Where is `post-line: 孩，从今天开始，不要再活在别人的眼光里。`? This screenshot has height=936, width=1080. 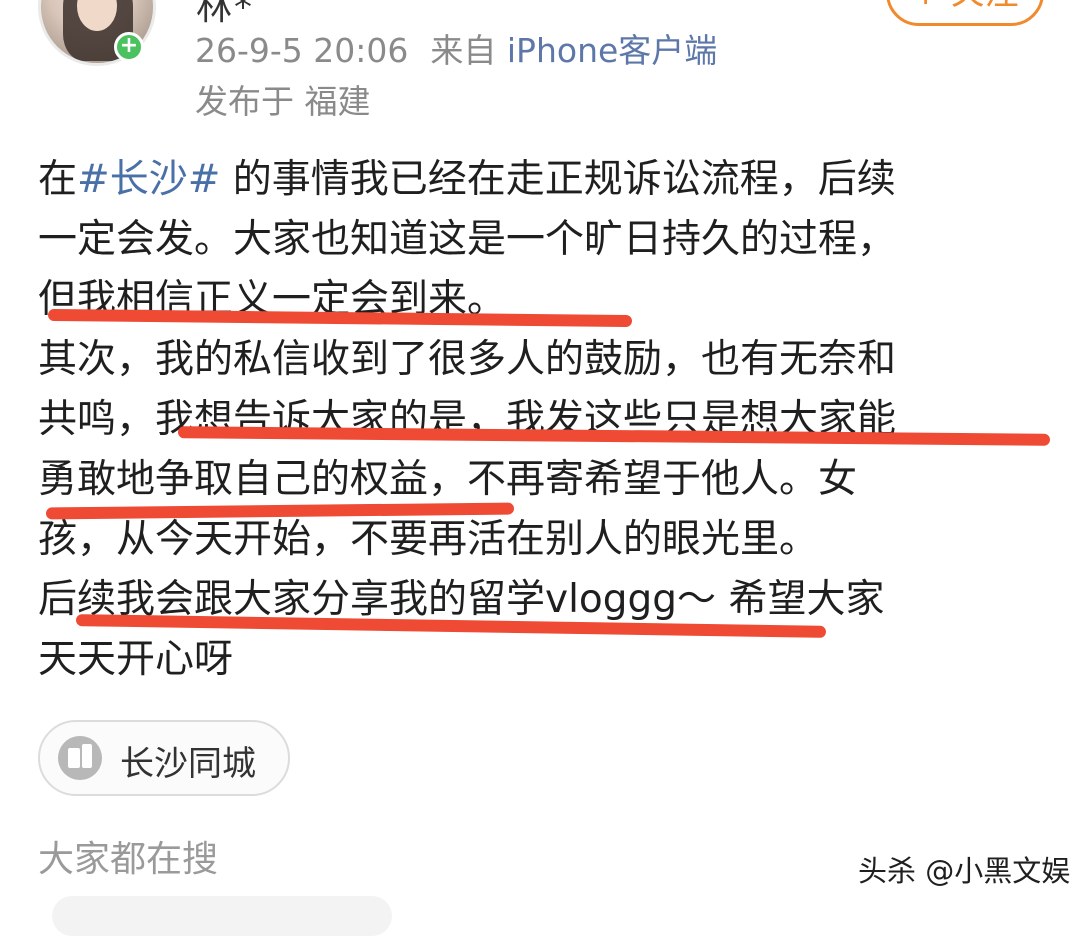 post-line: 孩，从今天开始，不要再活在别人的眼光里。 is located at coordinates (428, 539).